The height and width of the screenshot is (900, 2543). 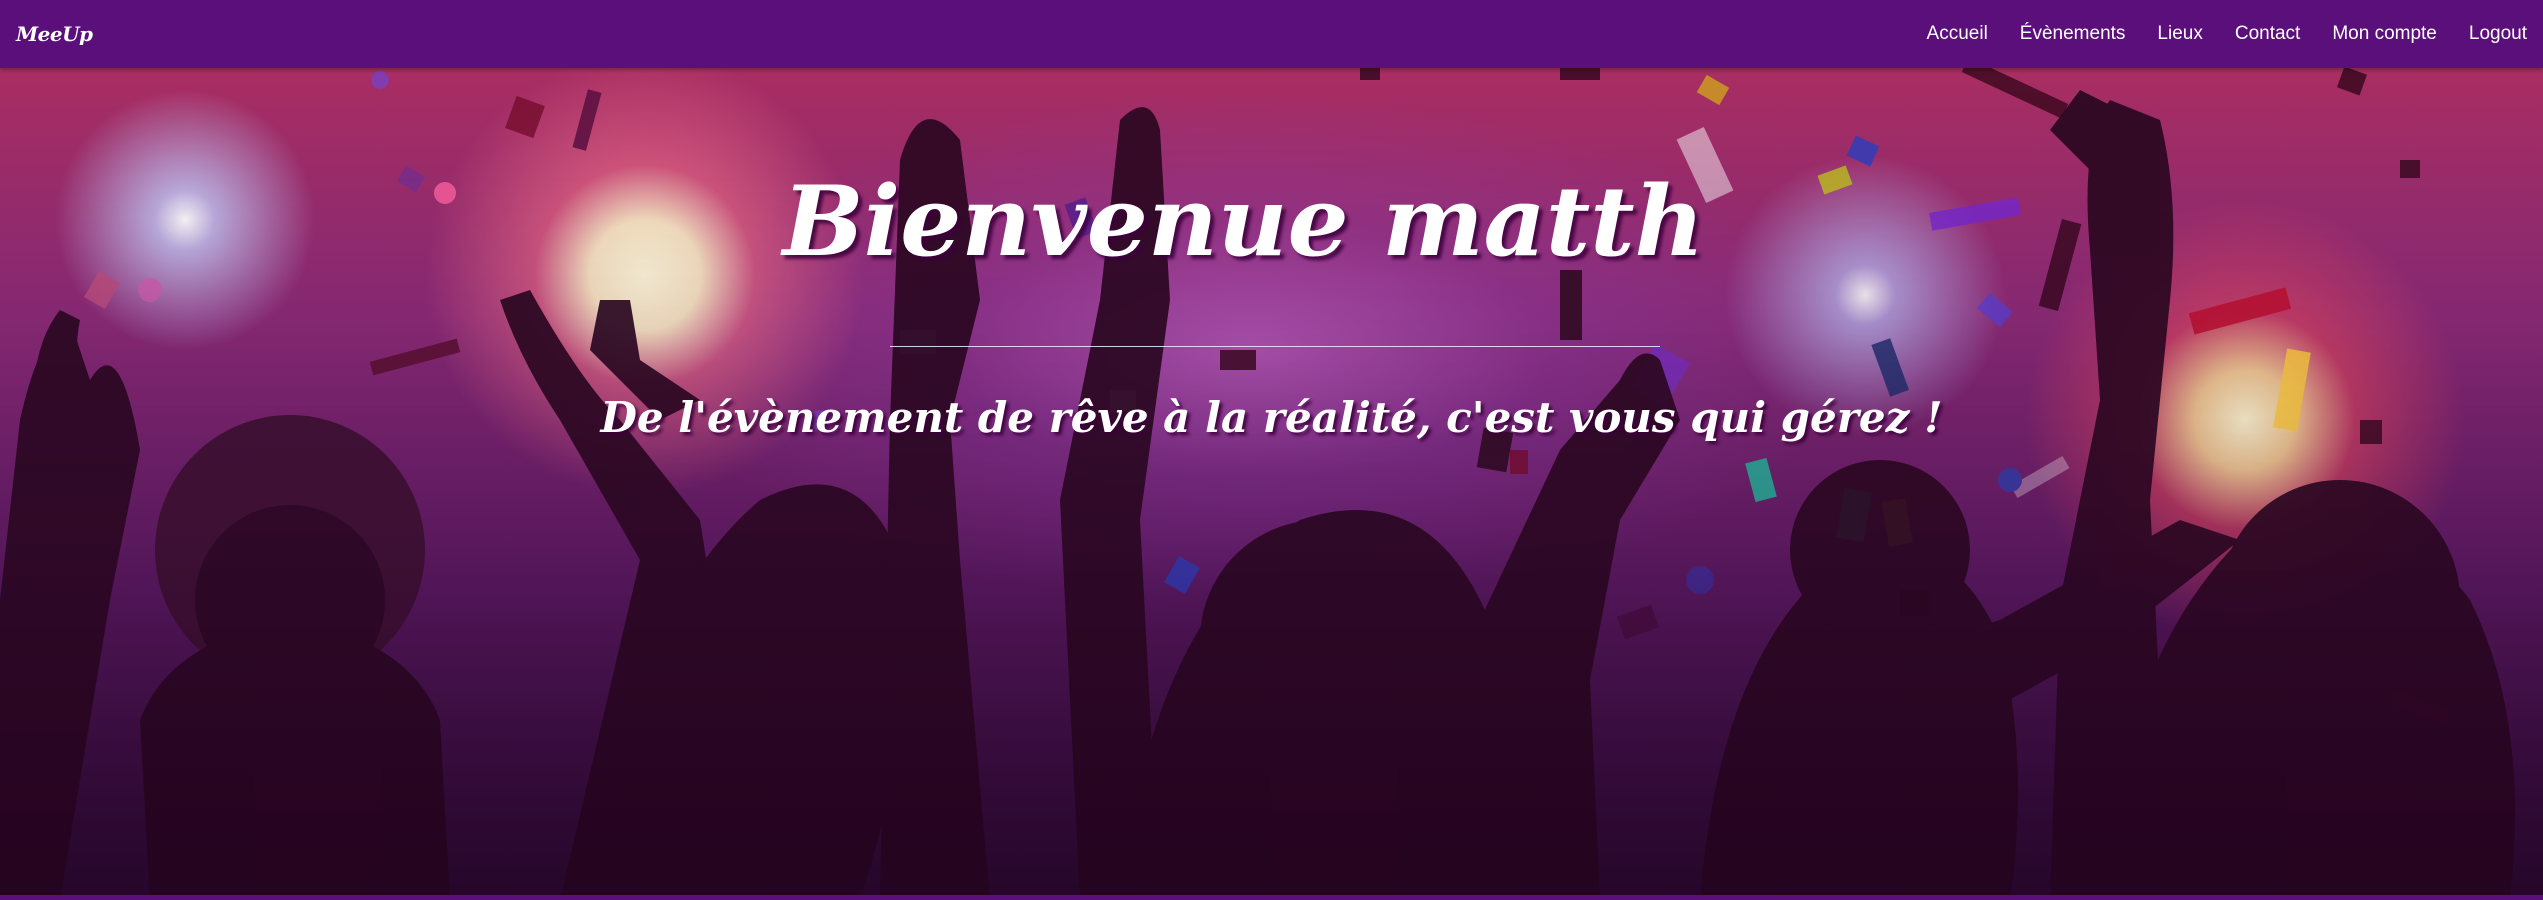 I want to click on nav-link-contact: Contact, so click(x=2267, y=34).